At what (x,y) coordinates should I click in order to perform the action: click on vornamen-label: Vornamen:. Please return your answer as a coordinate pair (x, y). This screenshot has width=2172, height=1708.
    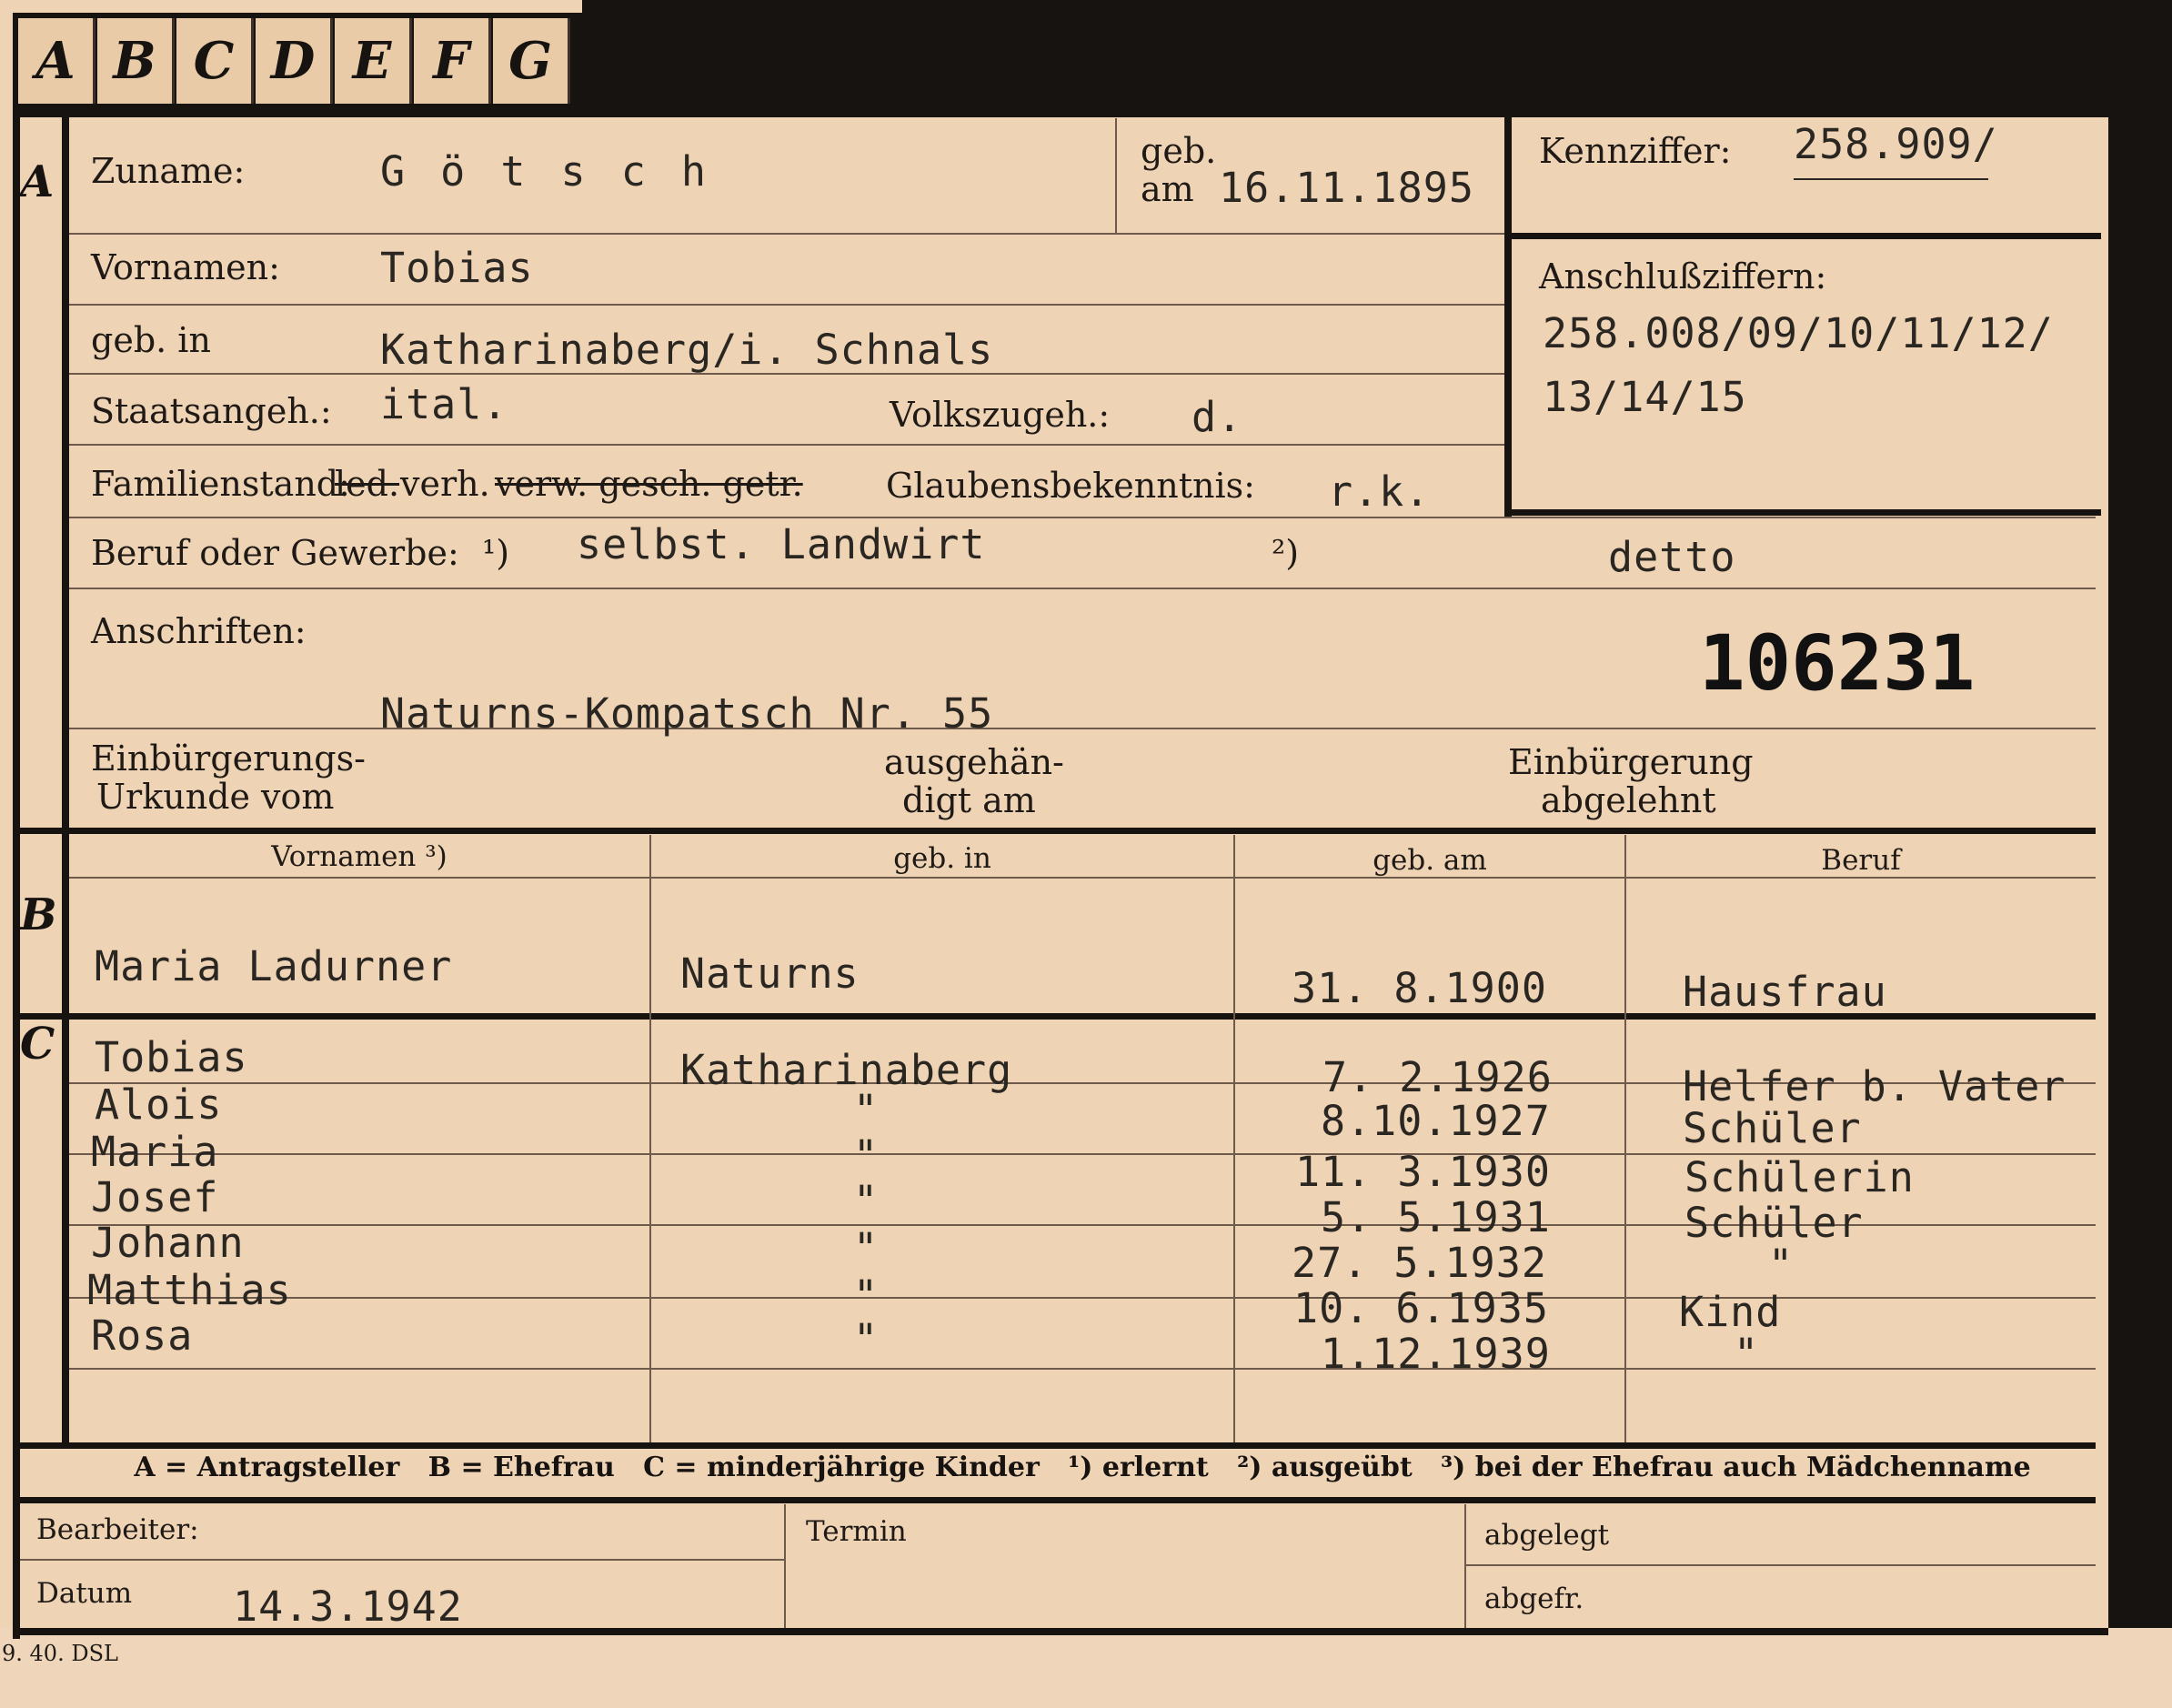
    Looking at the image, I should click on (185, 267).